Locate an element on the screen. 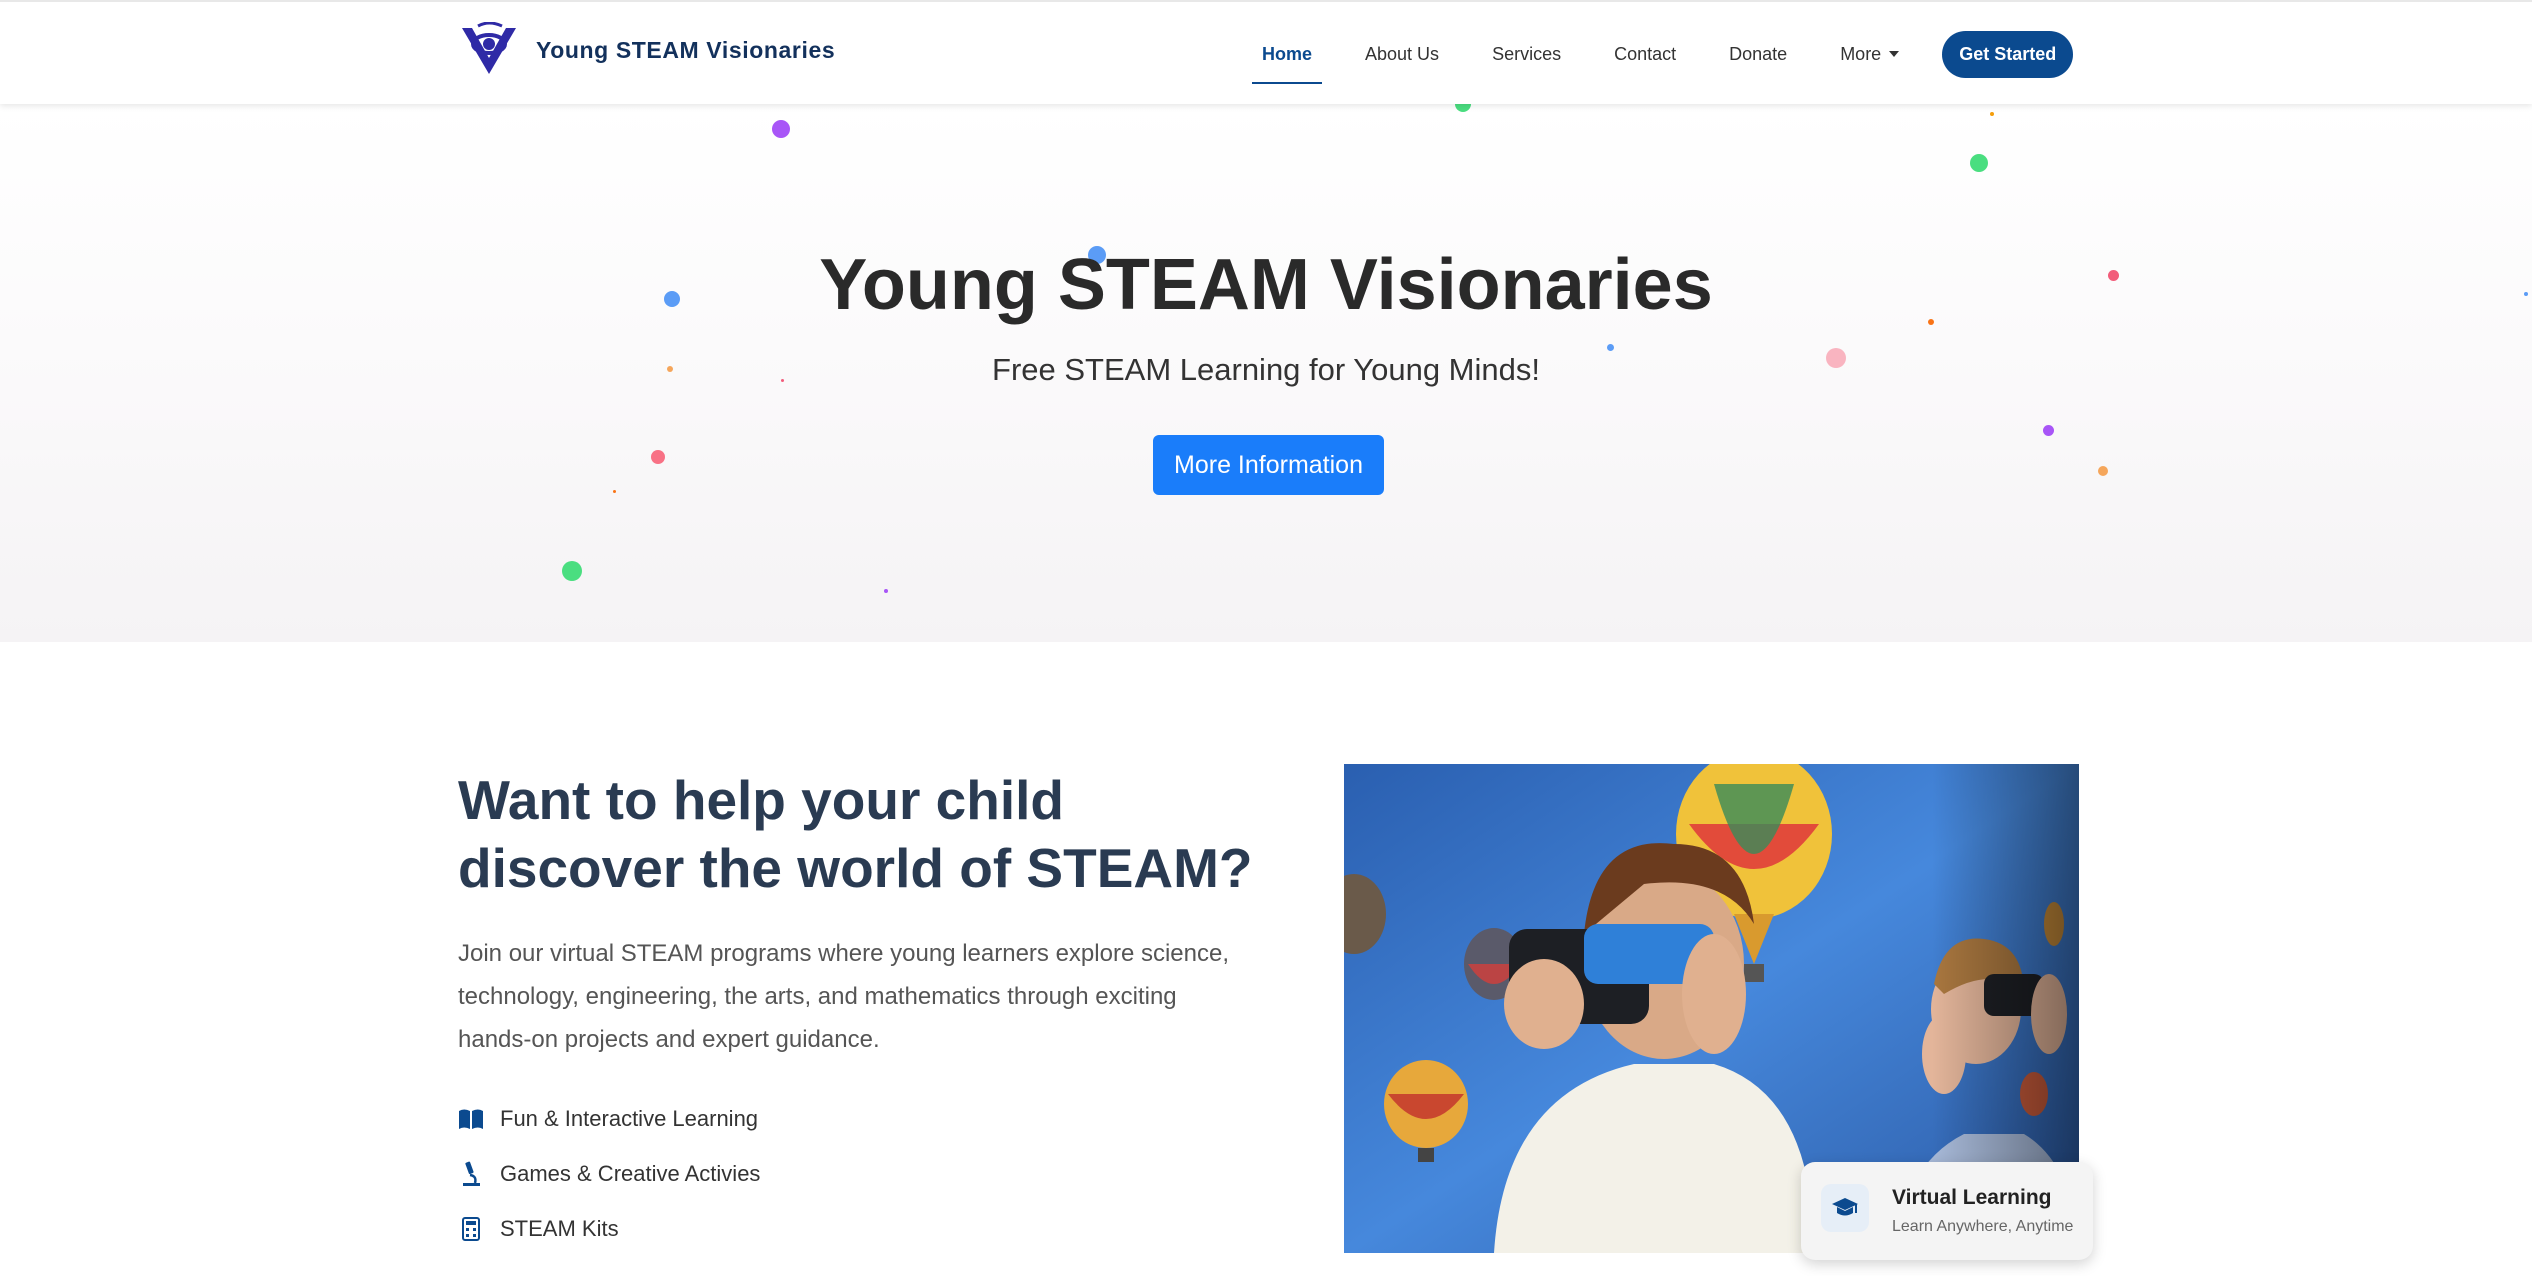 This screenshot has height=1276, width=2532. feature-item: Games & Creative Activies is located at coordinates (609, 1174).